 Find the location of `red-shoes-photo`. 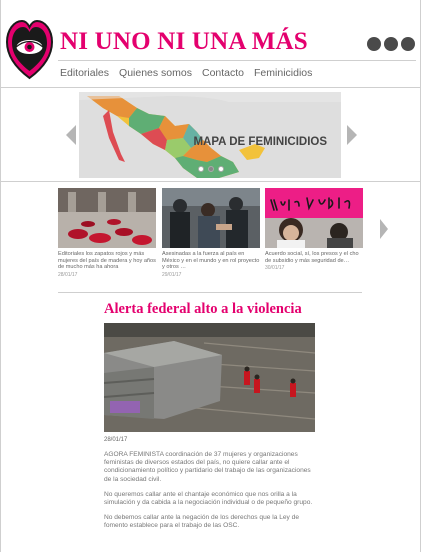

red-shoes-photo is located at coordinates (107, 218).